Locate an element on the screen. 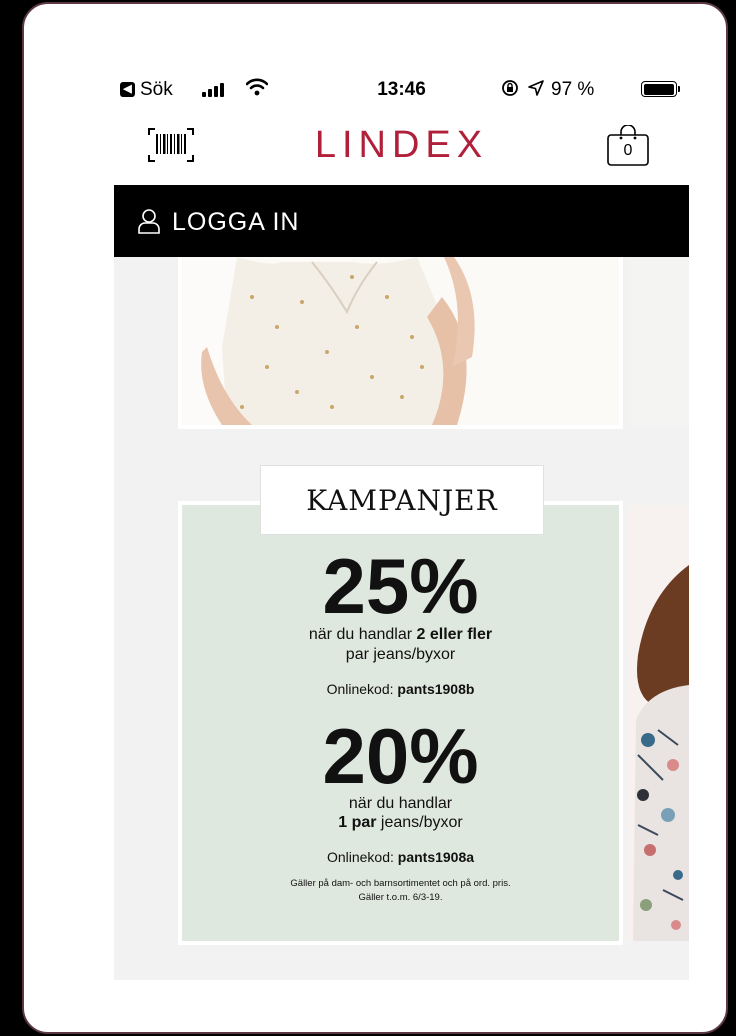  lindex-logo: LINDEX is located at coordinates (401, 145).